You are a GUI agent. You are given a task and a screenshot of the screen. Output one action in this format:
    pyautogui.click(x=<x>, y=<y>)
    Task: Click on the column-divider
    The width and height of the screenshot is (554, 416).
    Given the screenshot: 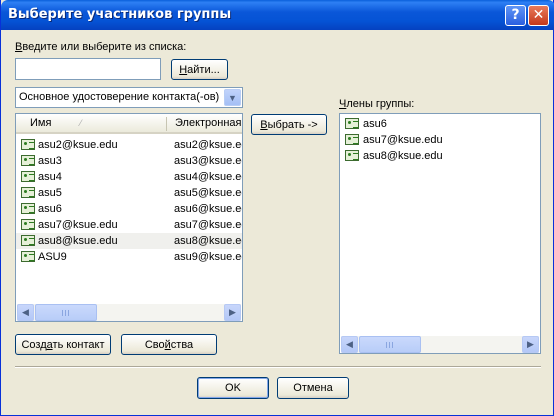 What is the action you would take?
    pyautogui.click(x=166, y=124)
    